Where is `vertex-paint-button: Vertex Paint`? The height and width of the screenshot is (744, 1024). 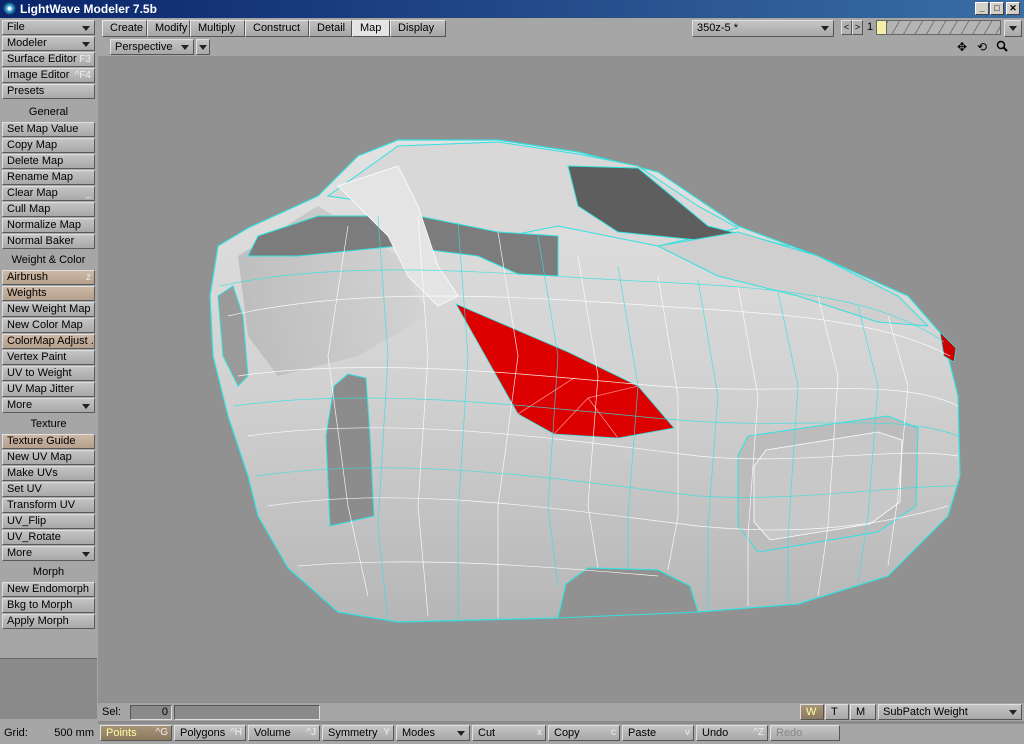 vertex-paint-button: Vertex Paint is located at coordinates (48, 357).